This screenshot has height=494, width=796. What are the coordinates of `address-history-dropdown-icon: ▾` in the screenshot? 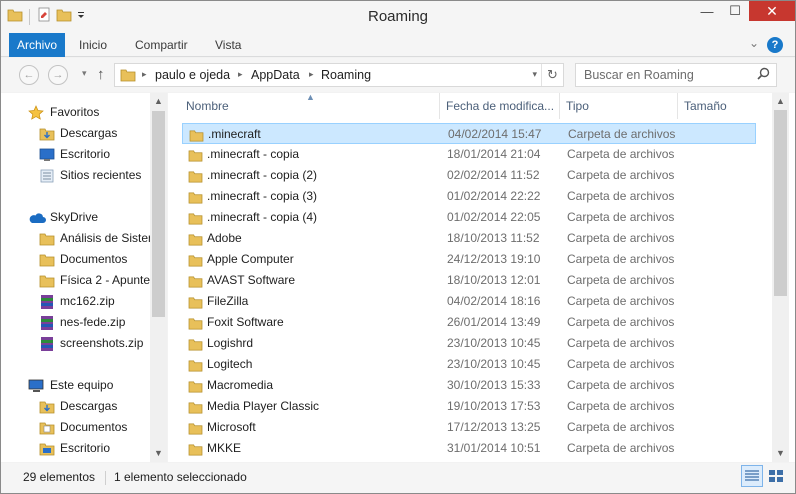 It's located at (534, 74).